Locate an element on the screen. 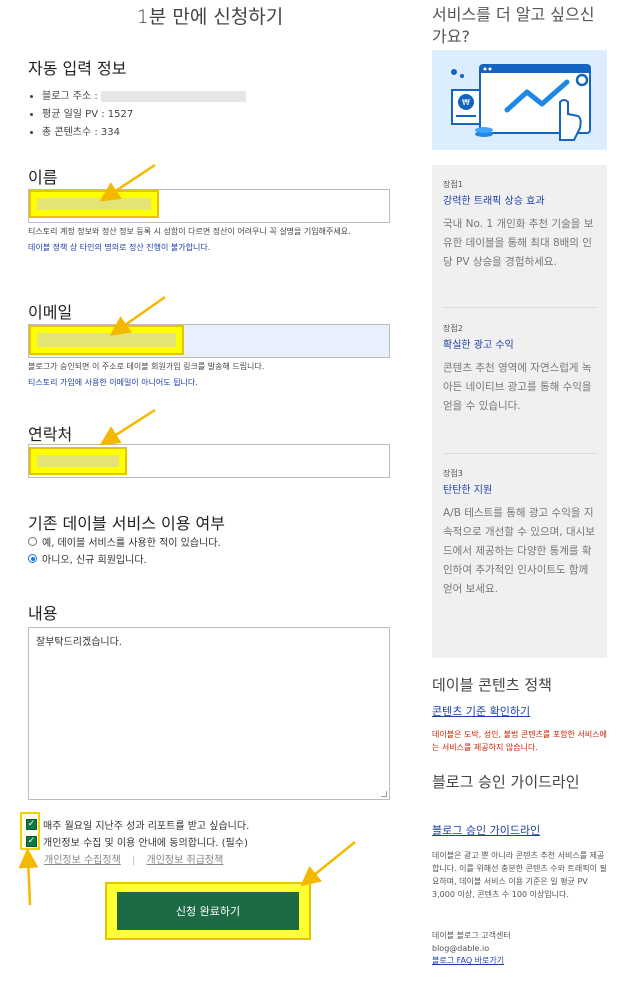 The width and height of the screenshot is (621, 988). faq-link: 블로그 FAQ 바로가기 is located at coordinates (468, 960).